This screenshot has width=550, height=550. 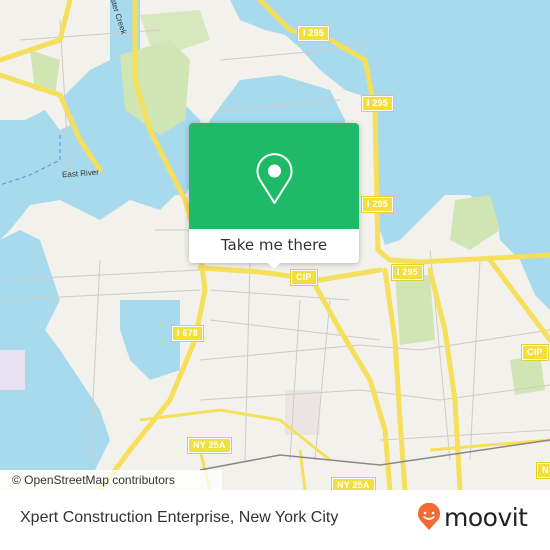 I want to click on map-pin-icon, so click(x=274, y=178).